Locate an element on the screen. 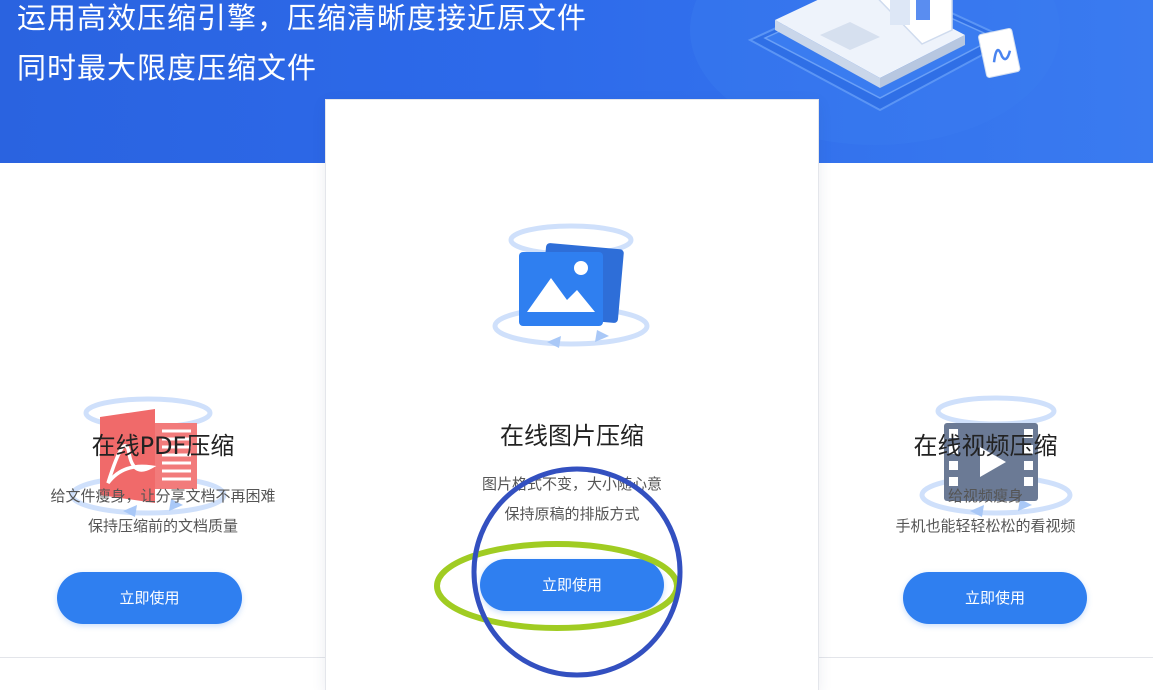 This screenshot has width=1153, height=690. card-desc-line-2: 保持压缩前的文档质量 is located at coordinates (162, 526).